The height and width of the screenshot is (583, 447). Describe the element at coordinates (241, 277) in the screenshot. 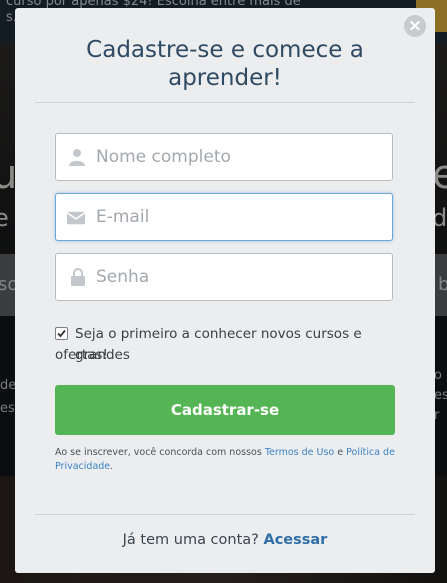

I see `password-input` at that location.